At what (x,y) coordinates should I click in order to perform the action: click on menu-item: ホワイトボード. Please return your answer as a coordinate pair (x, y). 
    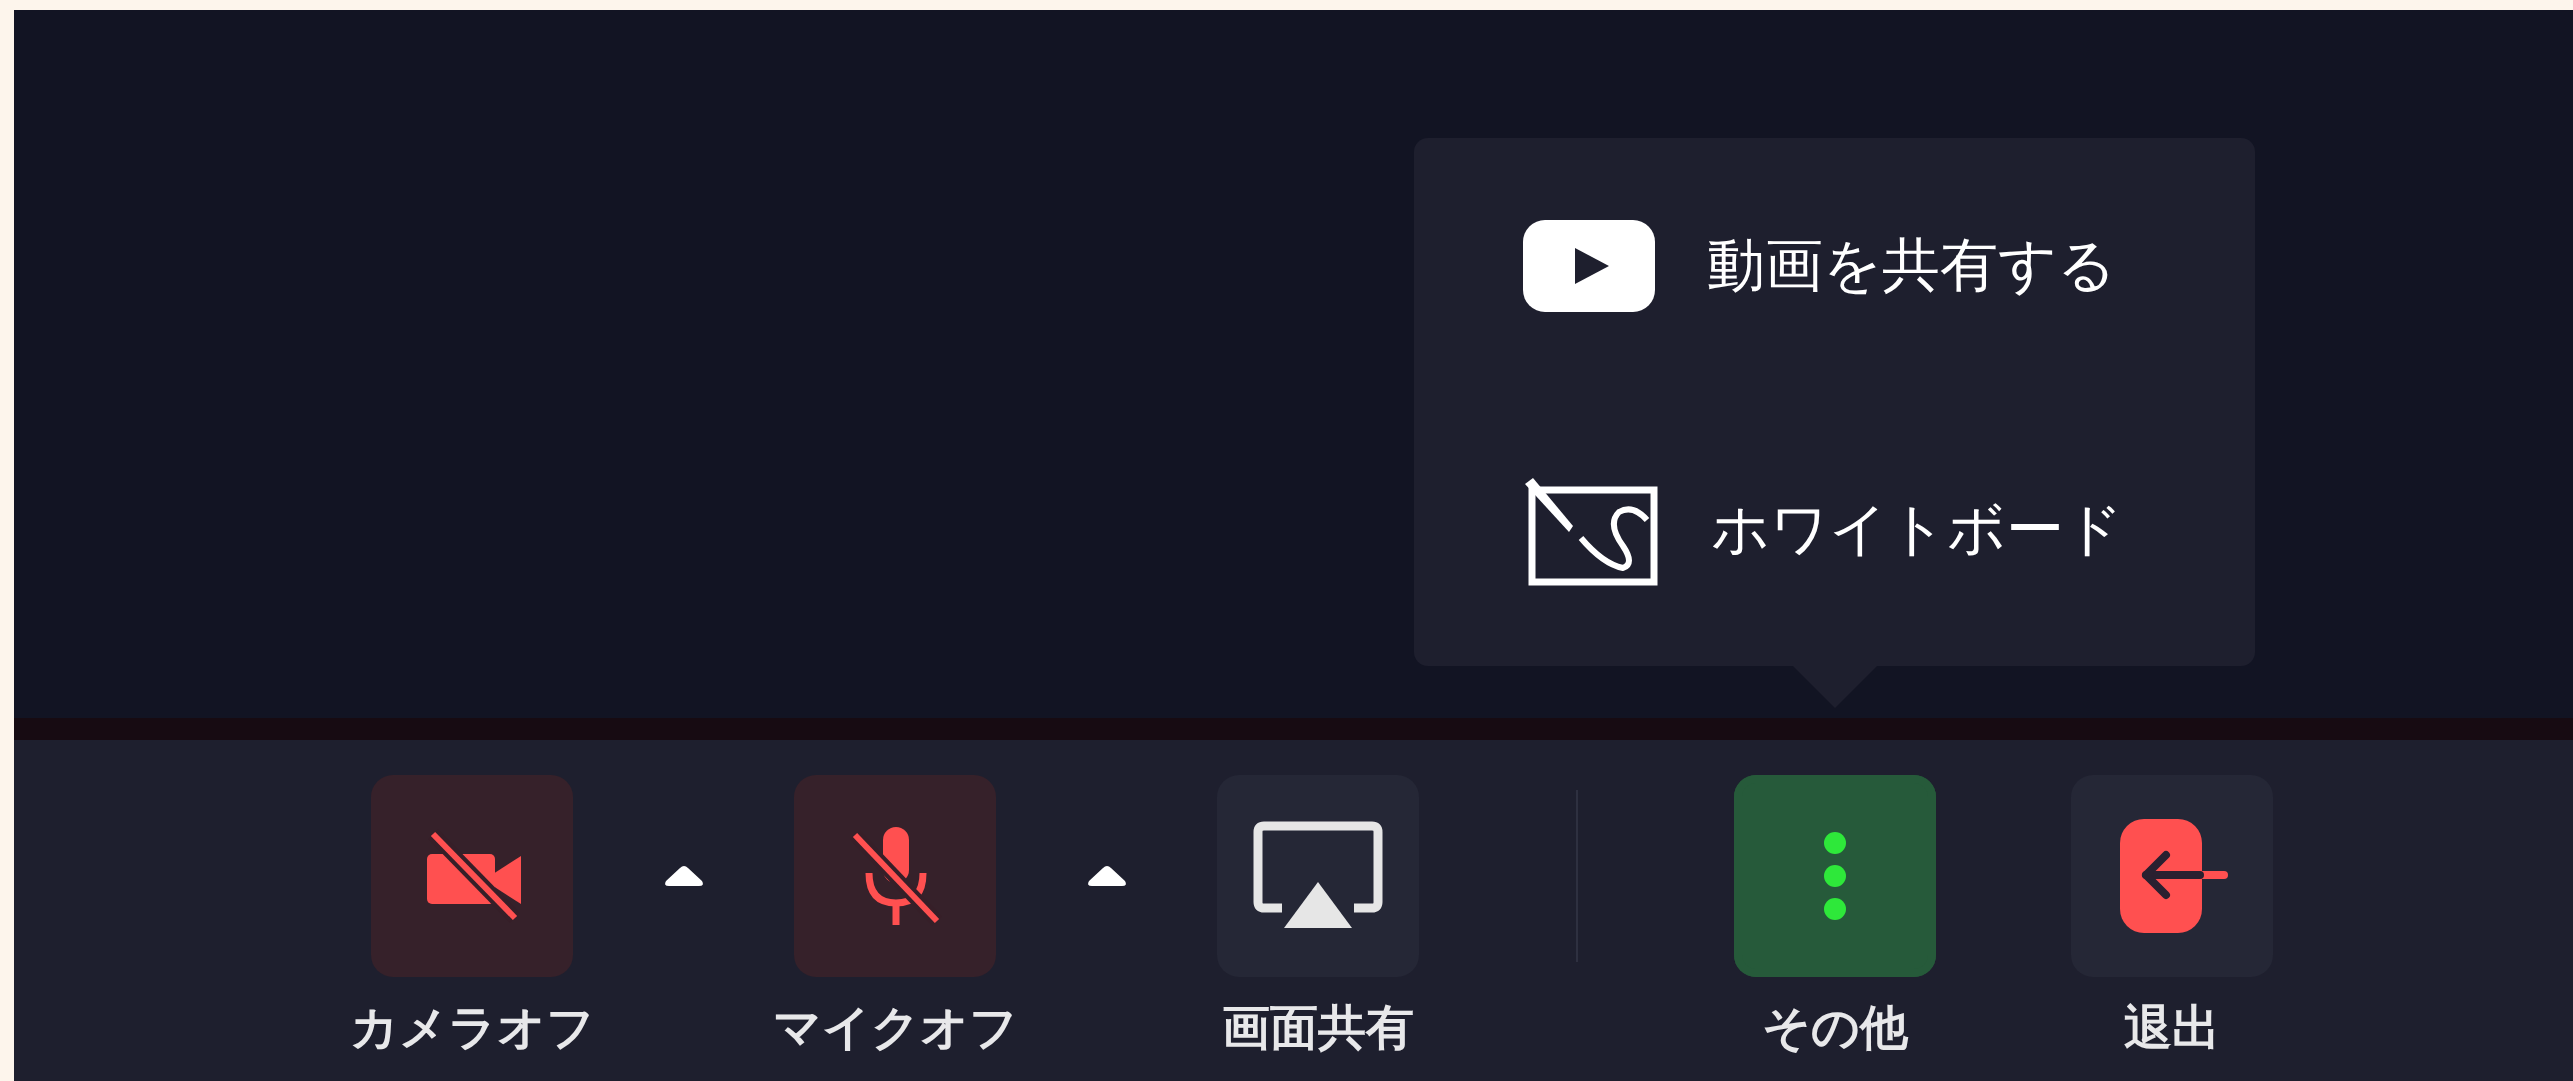
    Looking at the image, I should click on (1889, 530).